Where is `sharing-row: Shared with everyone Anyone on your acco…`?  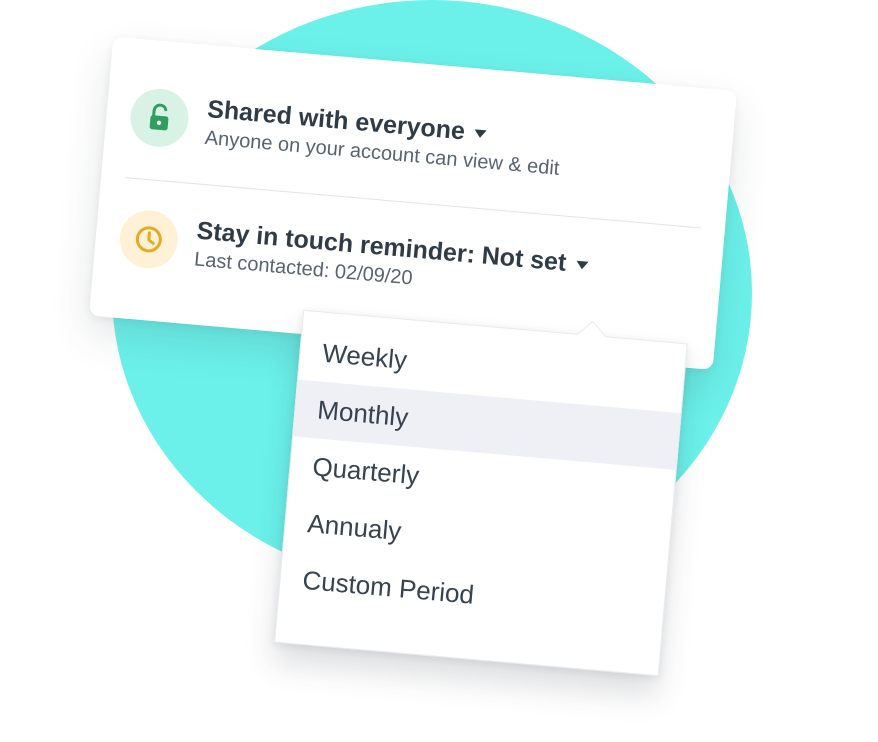
sharing-row: Shared with everyone Anyone on your acco… is located at coordinates (419, 140).